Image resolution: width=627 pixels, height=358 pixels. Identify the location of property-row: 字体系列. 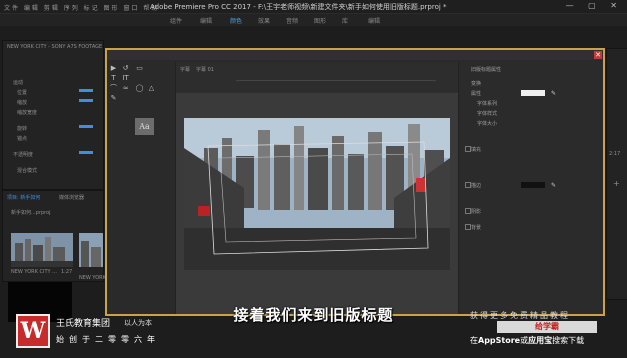
(487, 103).